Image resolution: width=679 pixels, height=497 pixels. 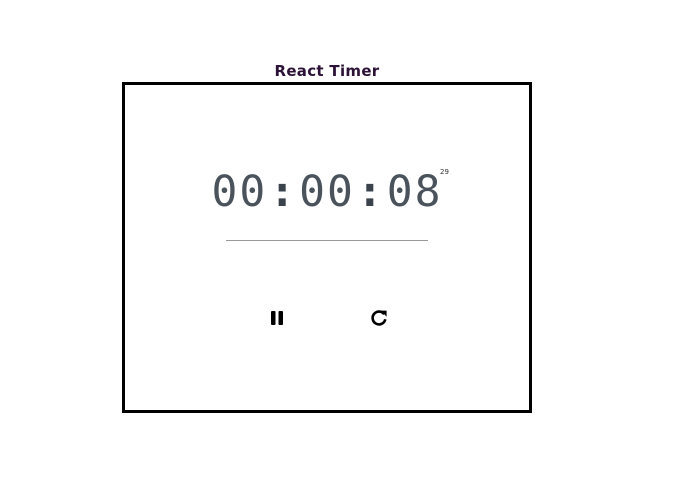 I want to click on hours-value: 00, so click(x=239, y=192).